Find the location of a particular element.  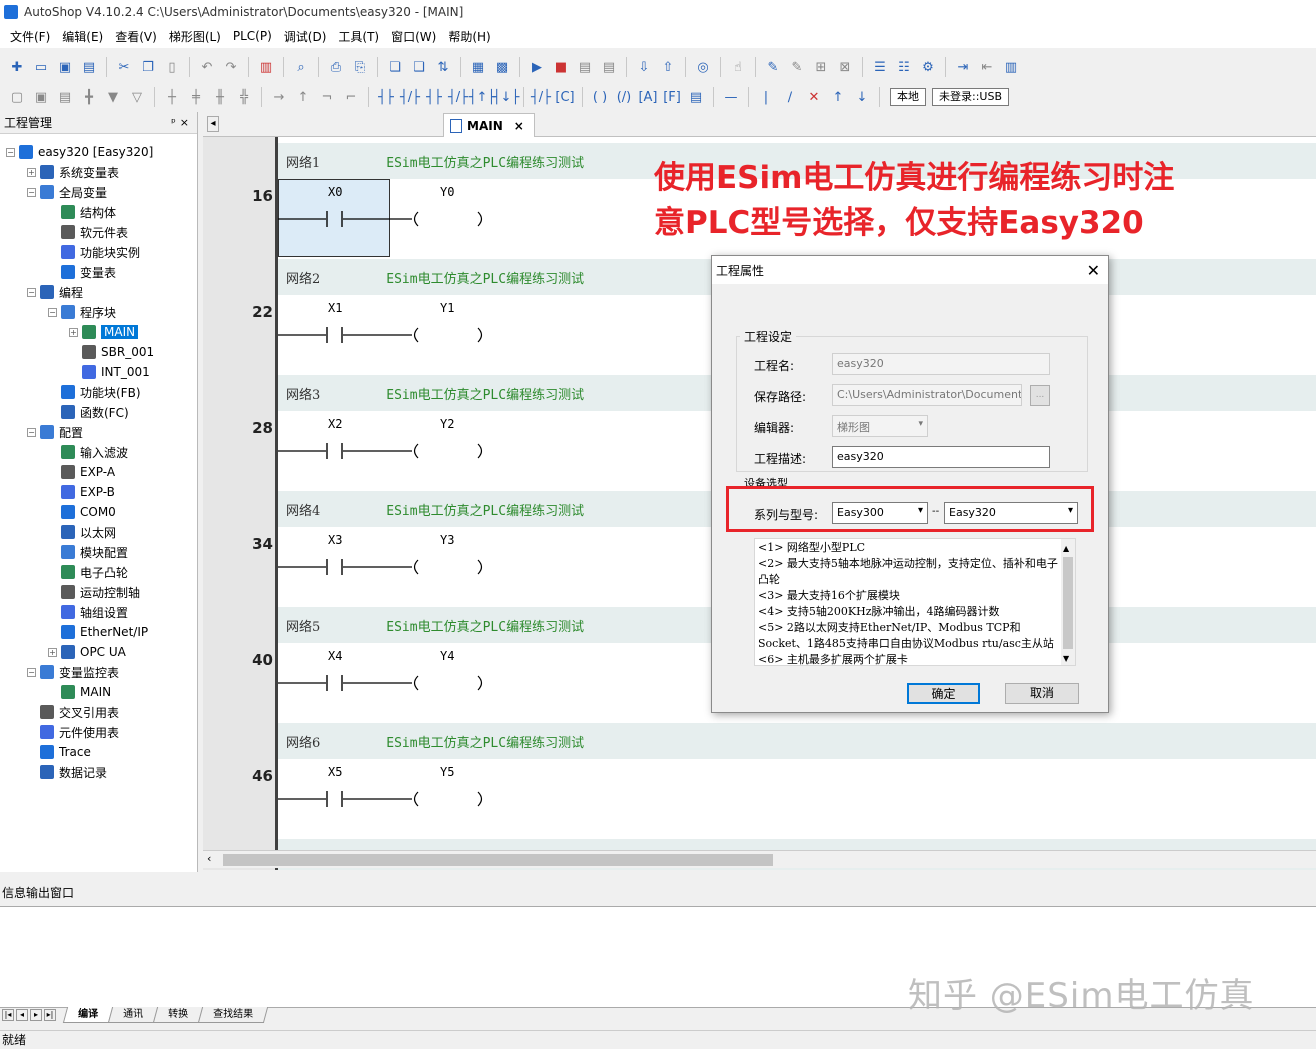

horizontal-line-icon: — is located at coordinates (731, 97).